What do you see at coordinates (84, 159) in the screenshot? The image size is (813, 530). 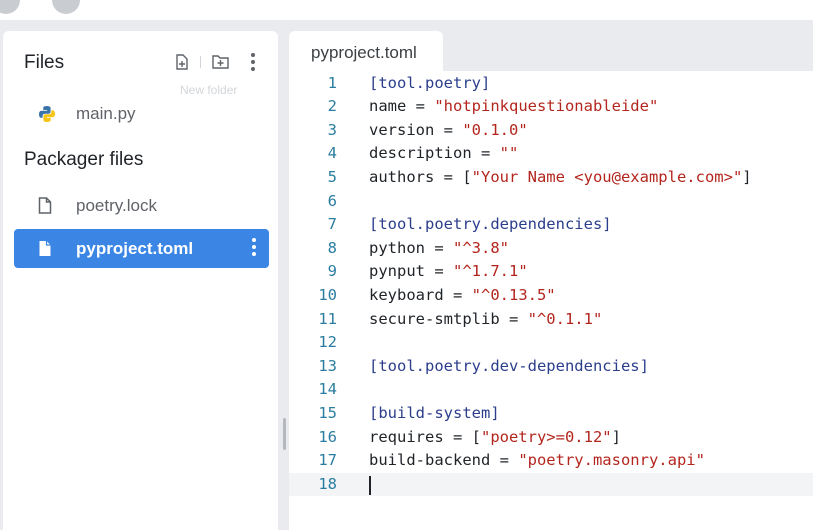 I see `packager-files-heading: Packager files` at bounding box center [84, 159].